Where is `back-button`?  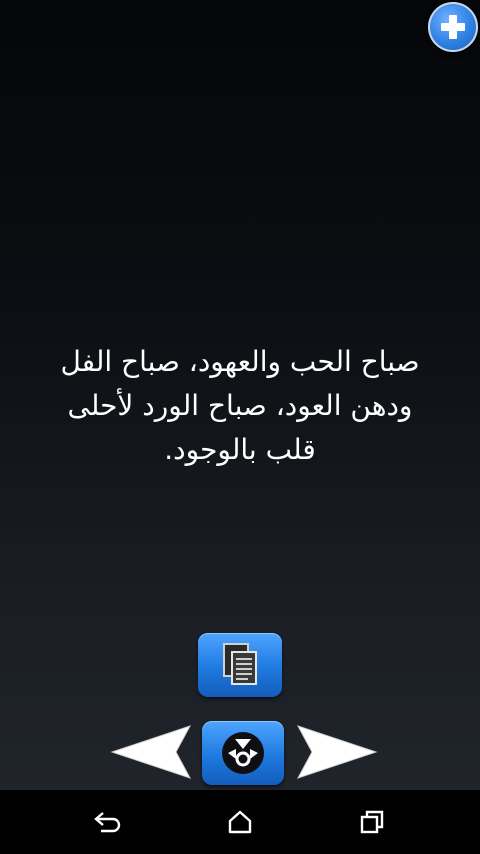
back-button is located at coordinates (108, 822).